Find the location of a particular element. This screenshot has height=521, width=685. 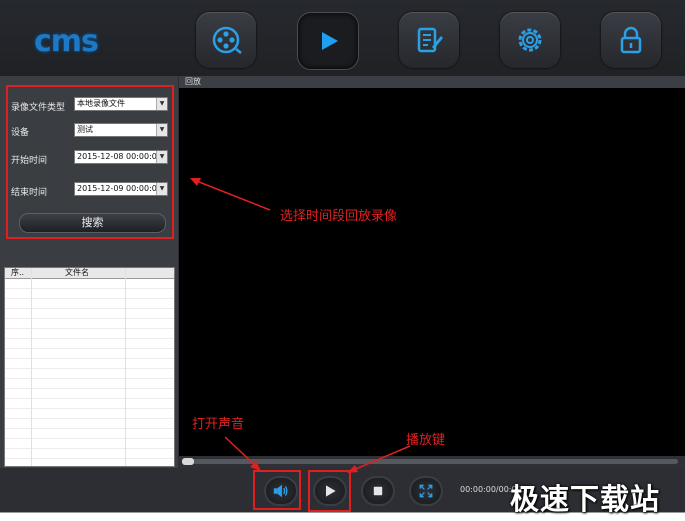

end-time-value: 2015-12-09 00:00:00 is located at coordinates (119, 188).